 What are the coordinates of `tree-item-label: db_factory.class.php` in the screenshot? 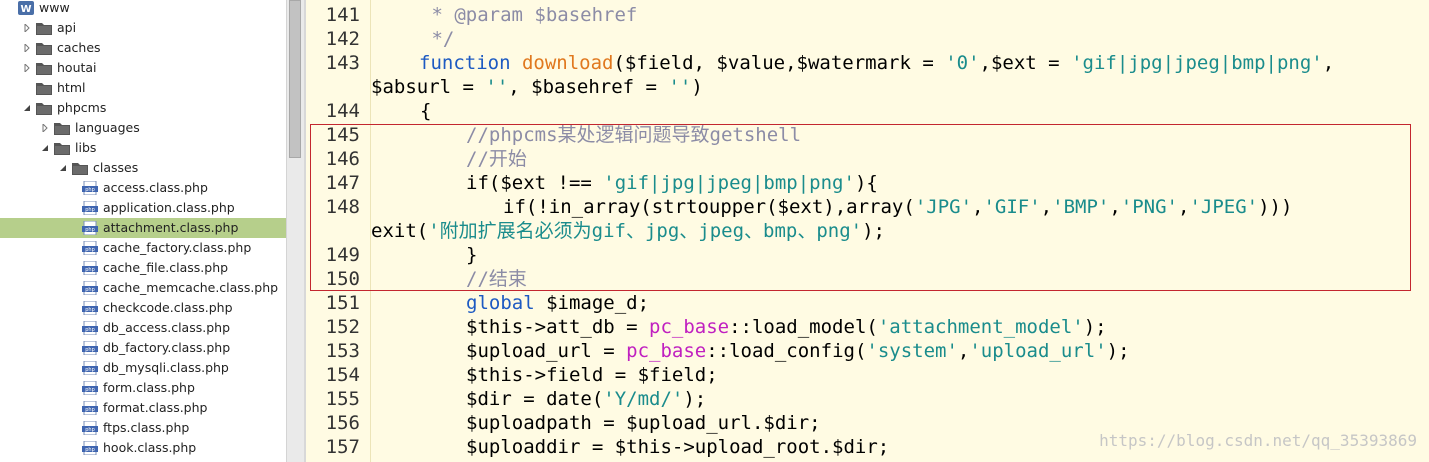 It's located at (167, 347).